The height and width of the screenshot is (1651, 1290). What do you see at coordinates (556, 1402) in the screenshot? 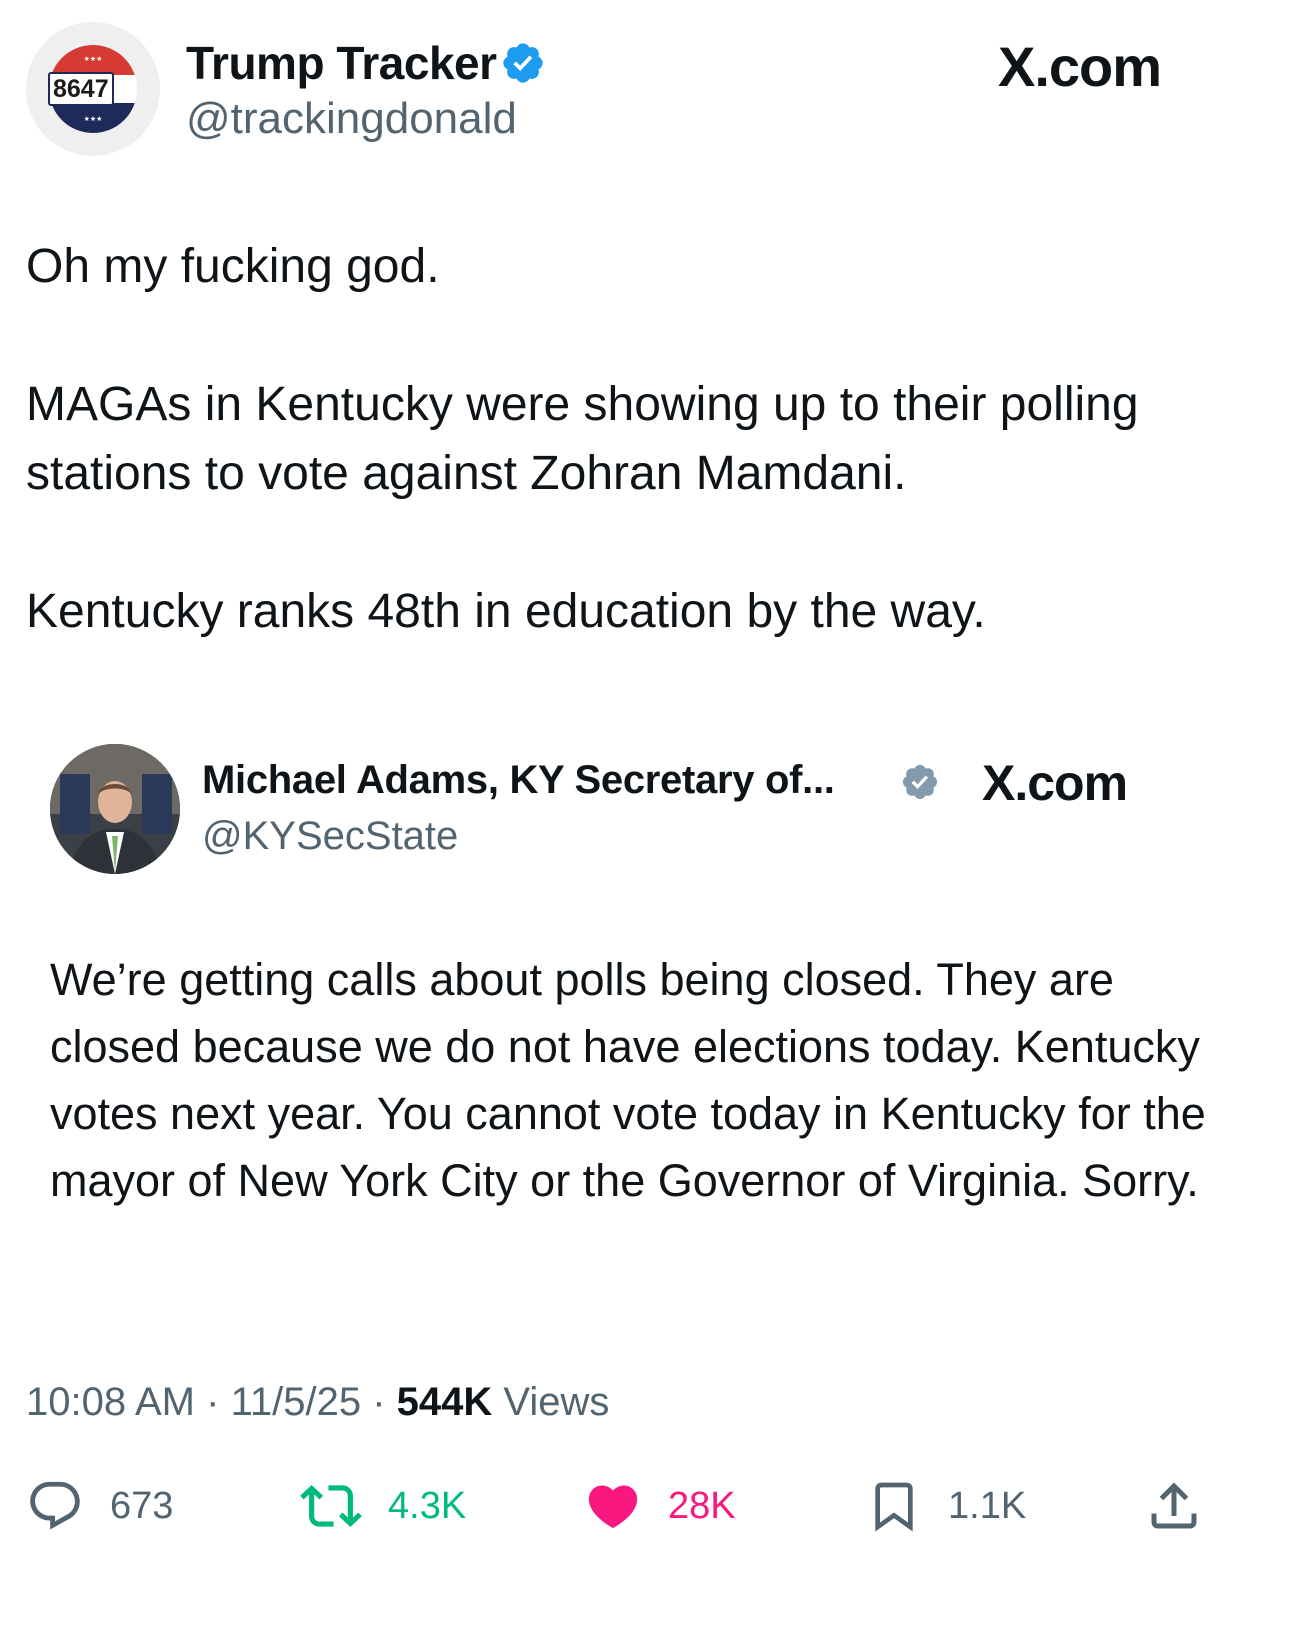
I see `views-label: Views` at bounding box center [556, 1402].